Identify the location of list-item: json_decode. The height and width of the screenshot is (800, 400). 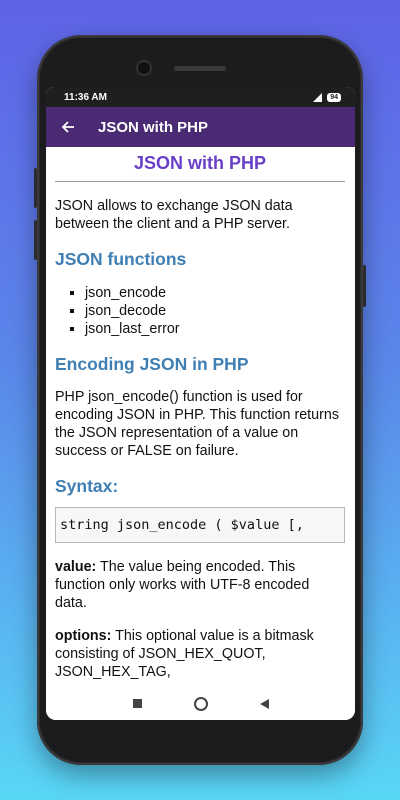
(215, 311).